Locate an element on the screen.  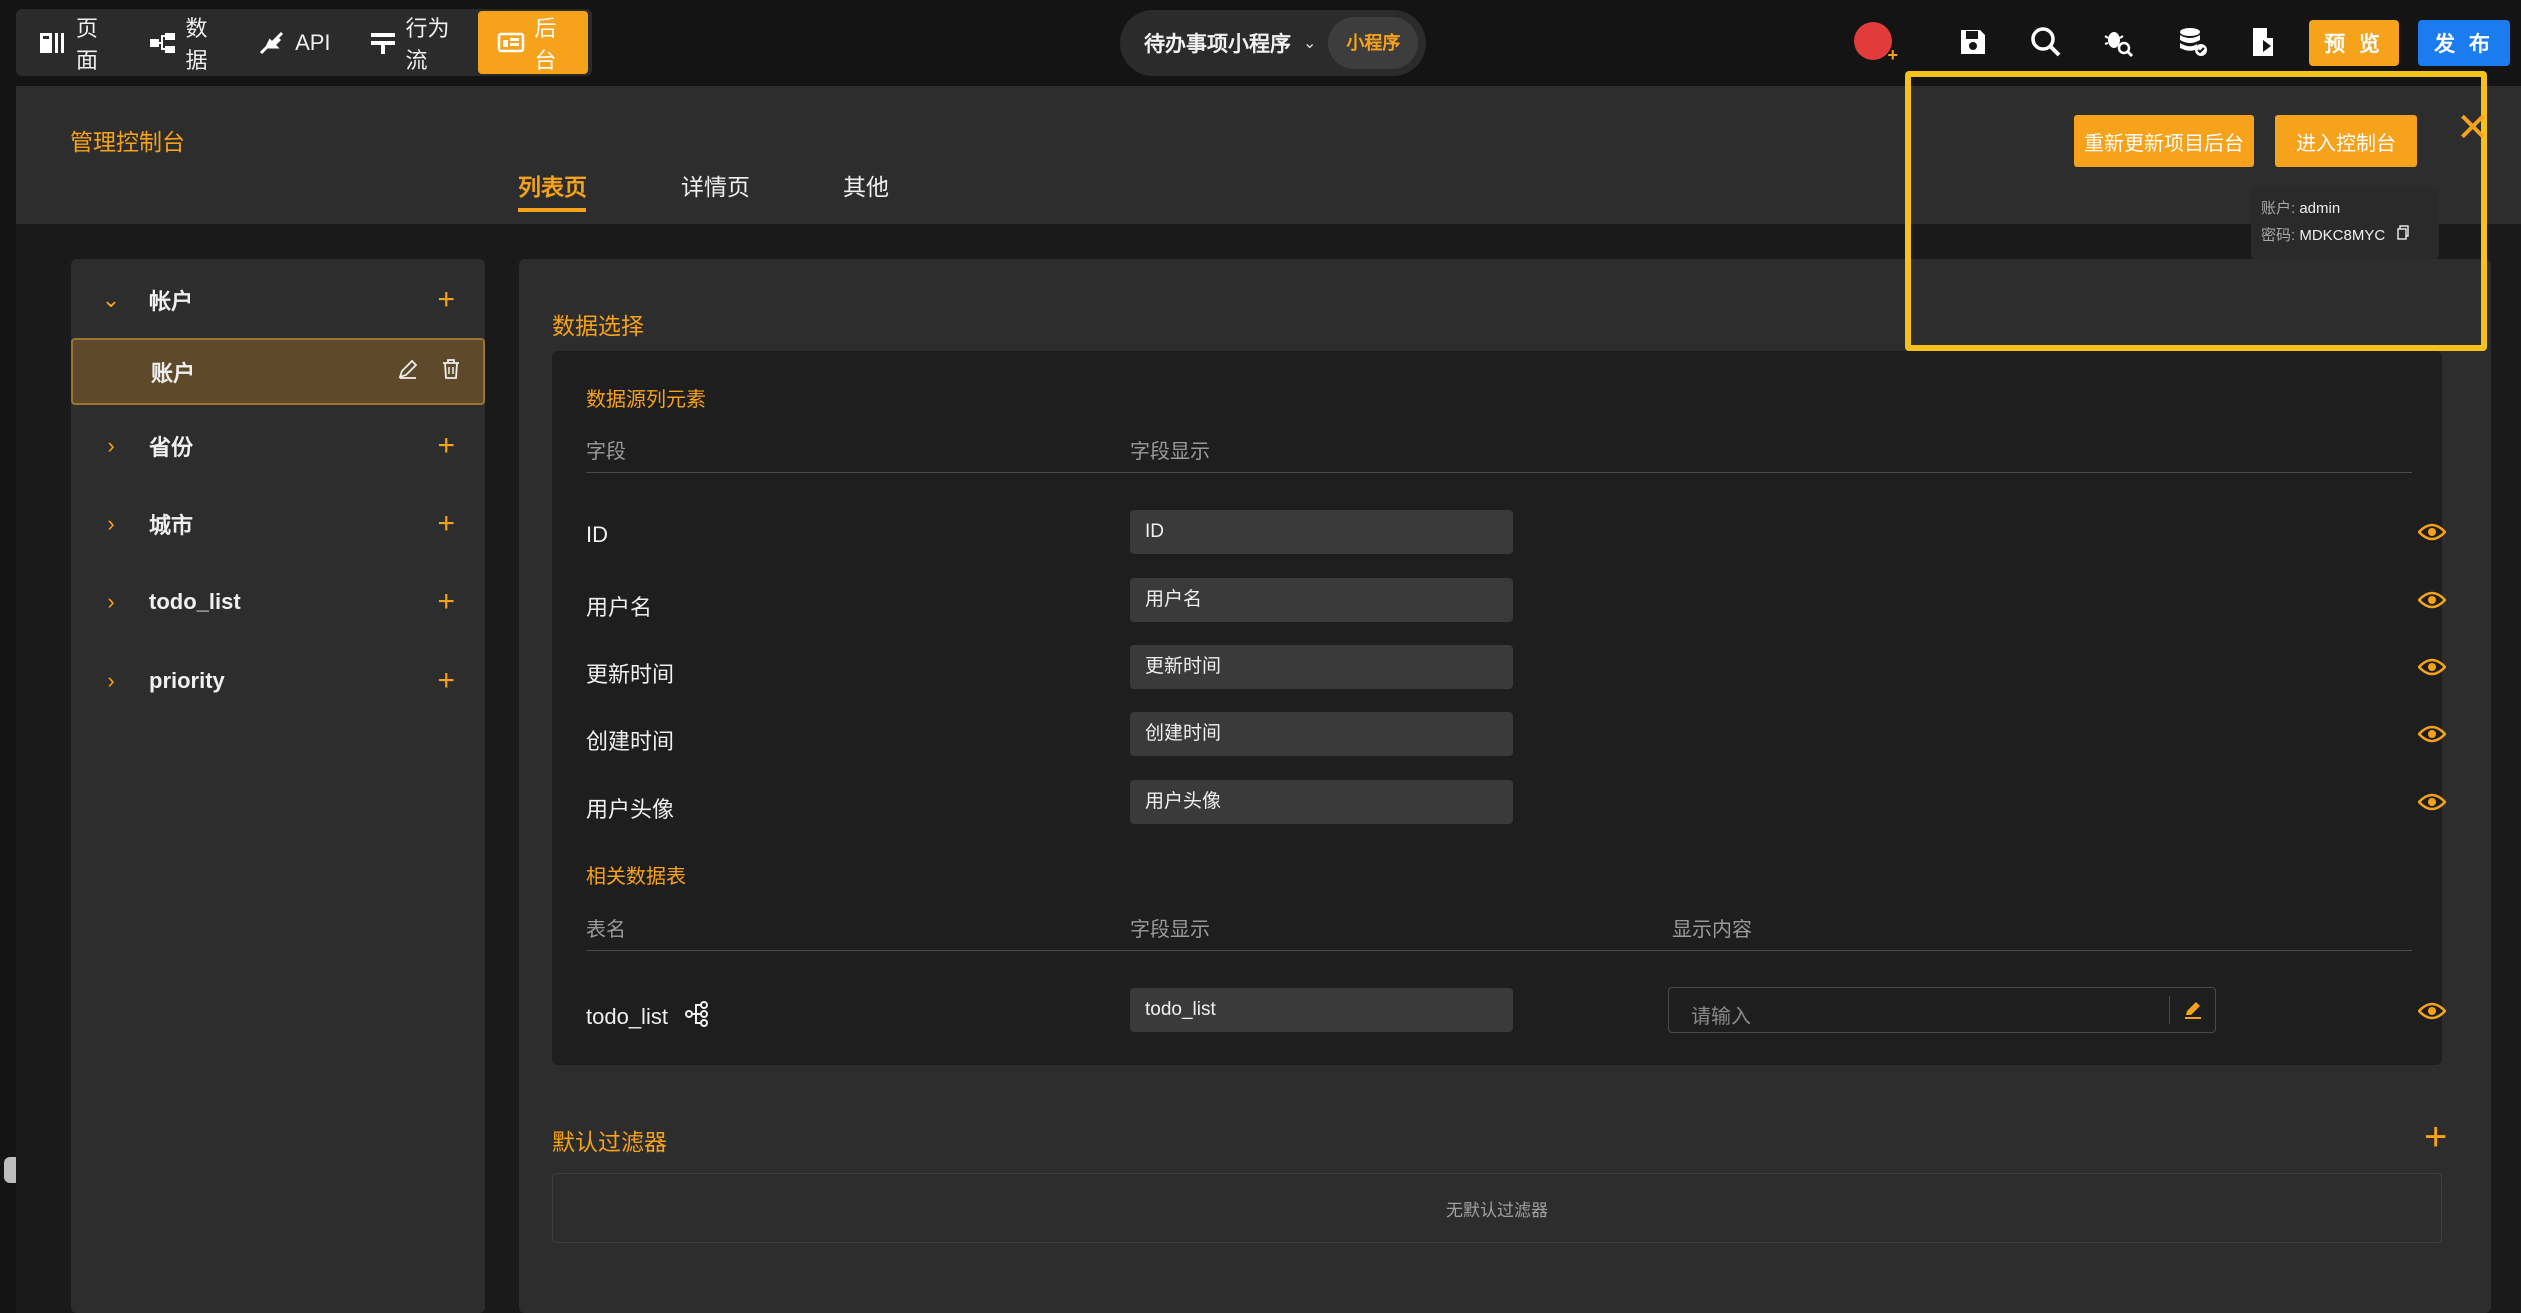
nav-data-label: 数据 is located at coordinates (196, 44).